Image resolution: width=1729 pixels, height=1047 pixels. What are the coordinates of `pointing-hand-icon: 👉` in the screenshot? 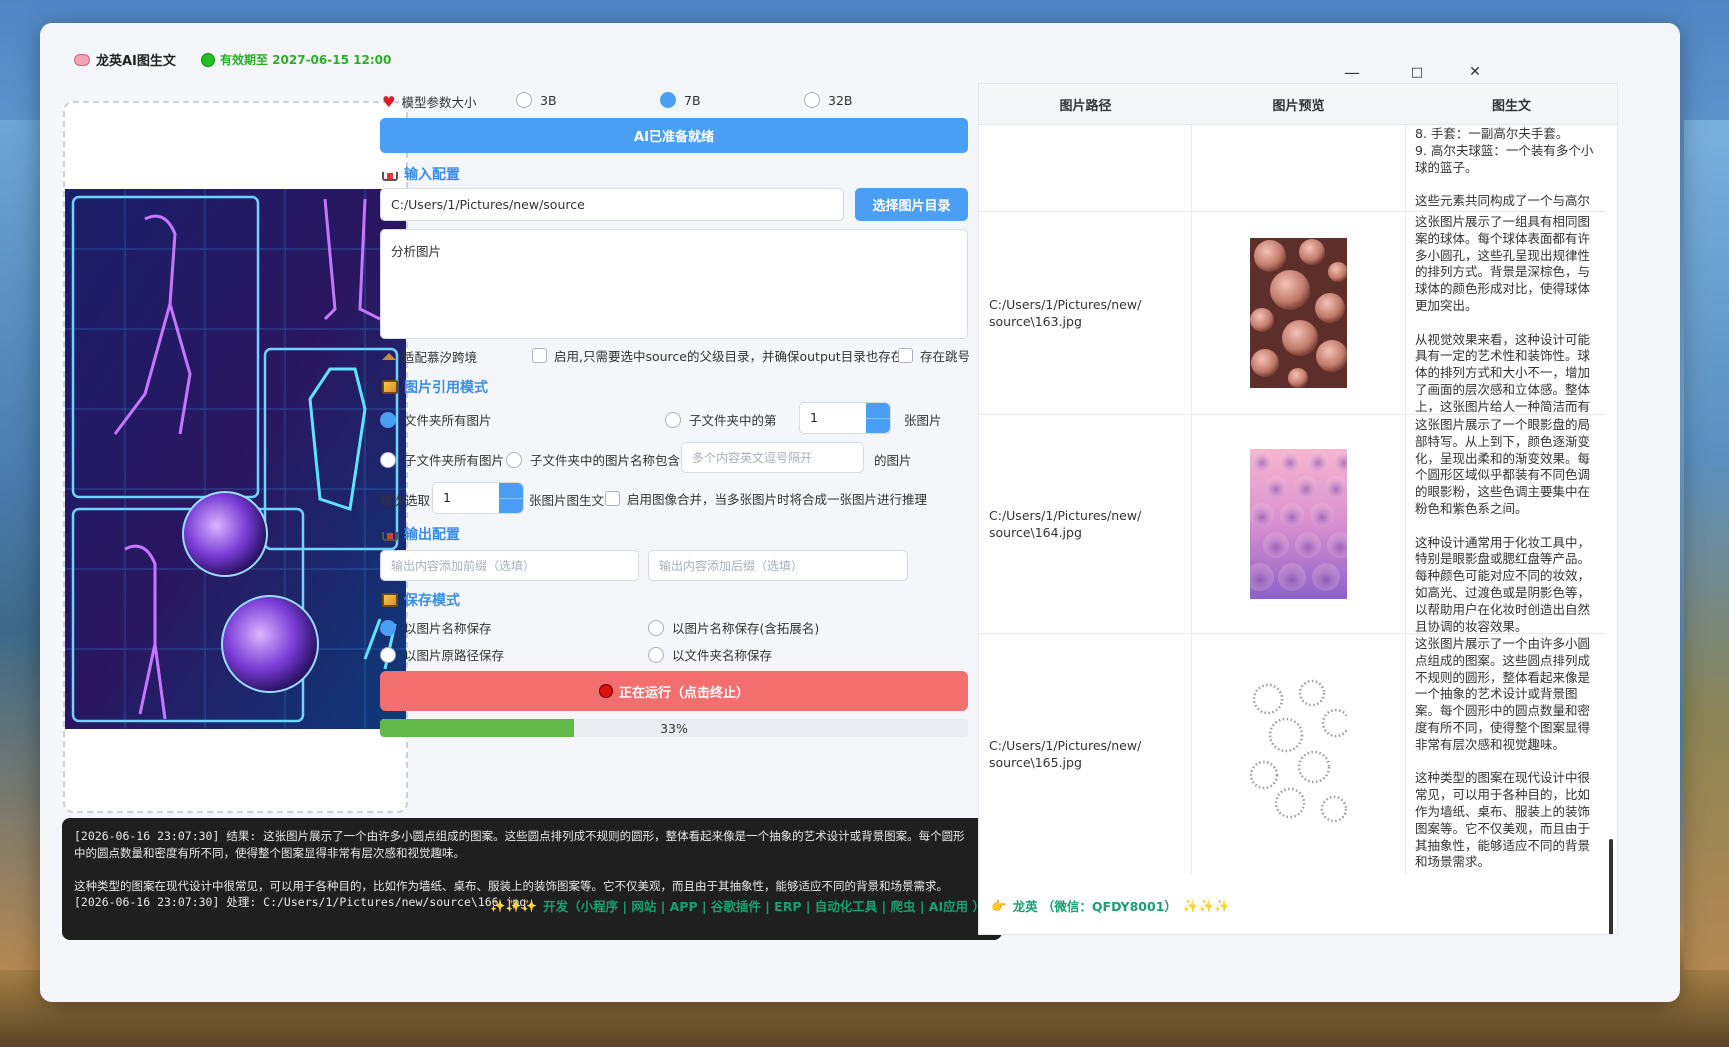 It's located at (998, 905).